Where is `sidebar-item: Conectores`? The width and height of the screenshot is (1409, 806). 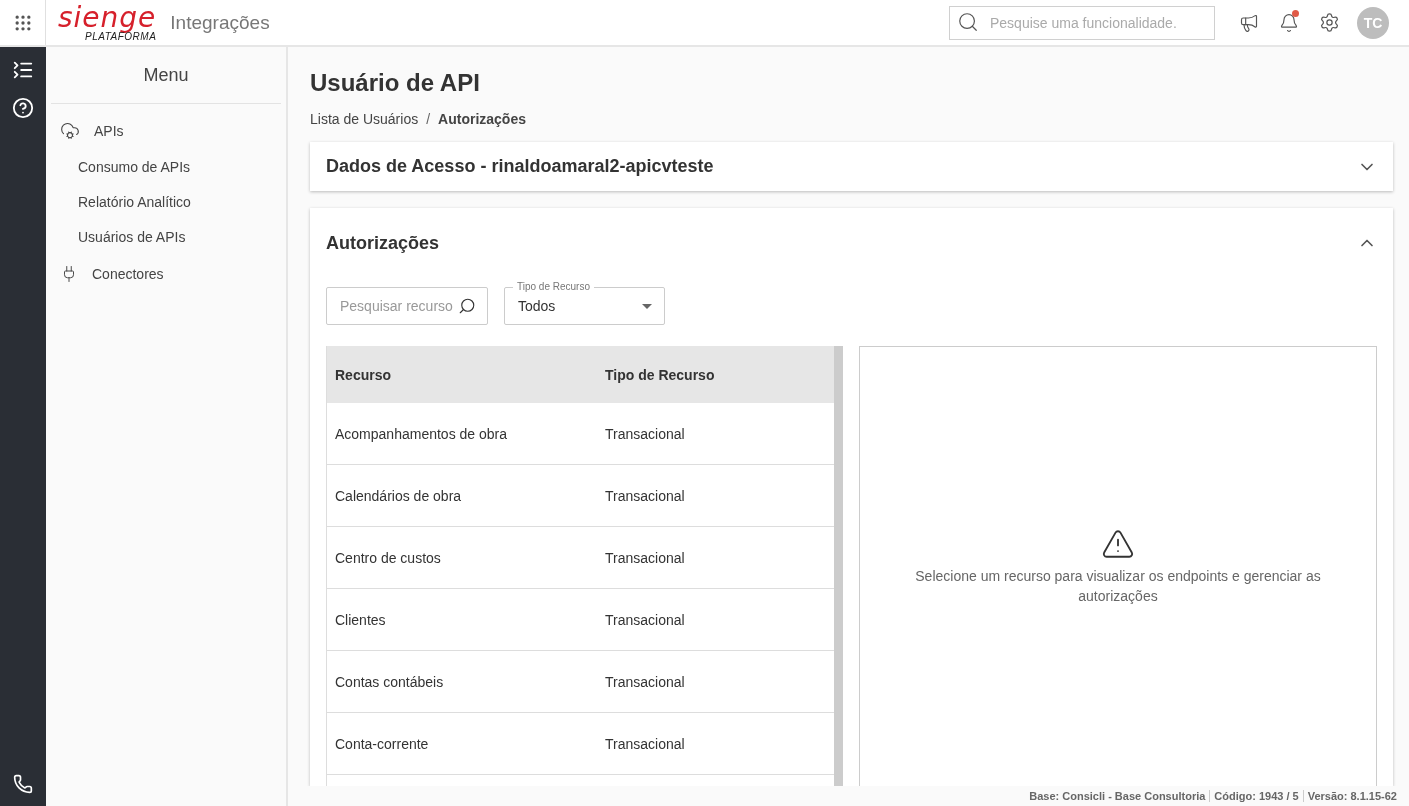 sidebar-item: Conectores is located at coordinates (166, 274).